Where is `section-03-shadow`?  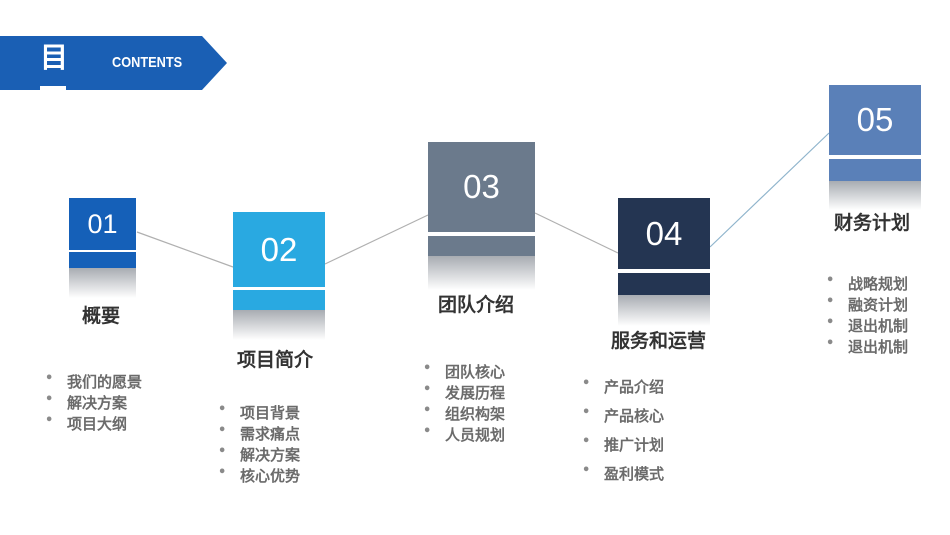
section-03-shadow is located at coordinates (481, 273).